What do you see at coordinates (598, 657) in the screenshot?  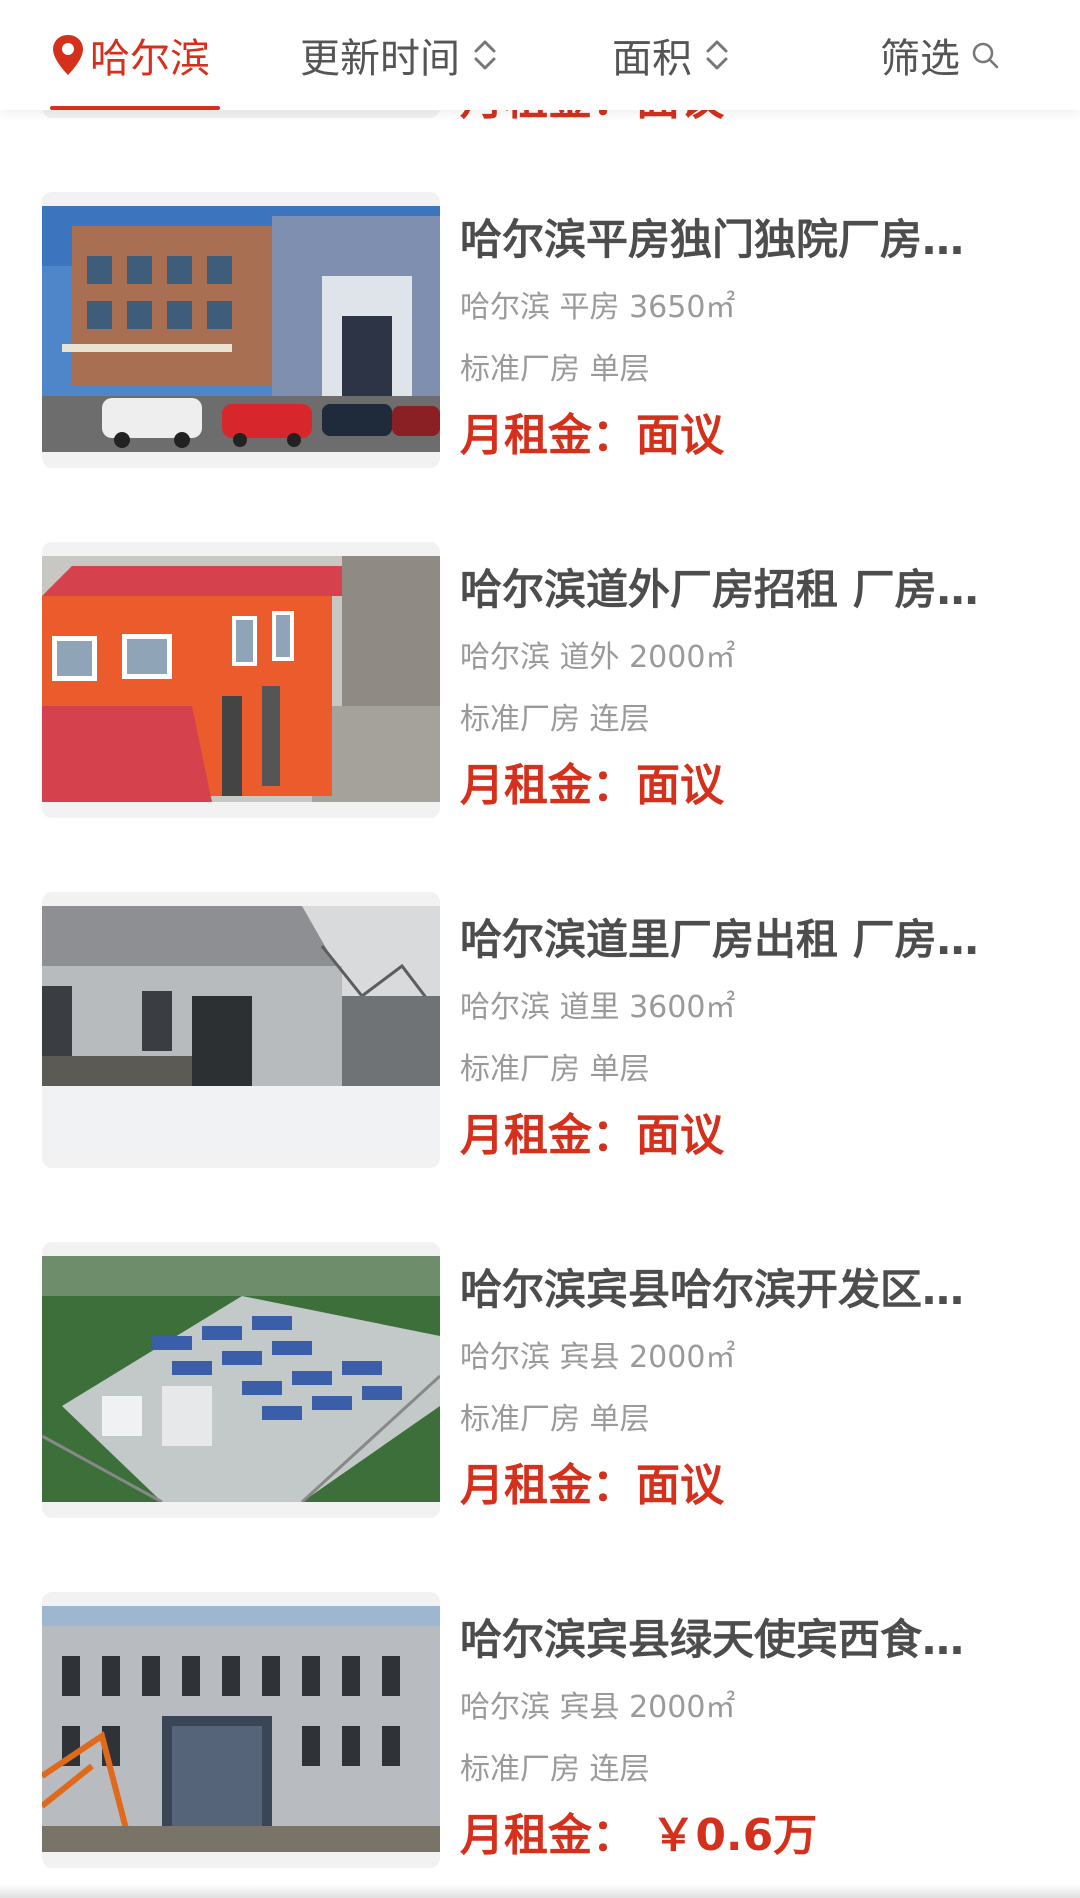 I see `listing-location-area: 哈尔滨 道外 2000㎡` at bounding box center [598, 657].